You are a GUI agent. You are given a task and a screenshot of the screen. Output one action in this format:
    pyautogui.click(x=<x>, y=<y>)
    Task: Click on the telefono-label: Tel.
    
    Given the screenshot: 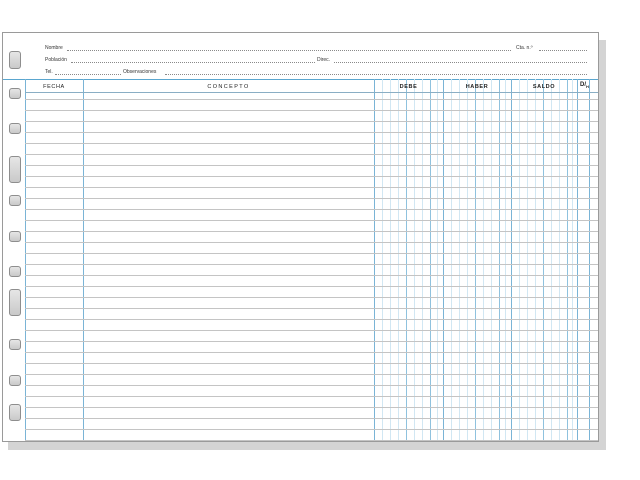 What is the action you would take?
    pyautogui.click(x=49, y=72)
    